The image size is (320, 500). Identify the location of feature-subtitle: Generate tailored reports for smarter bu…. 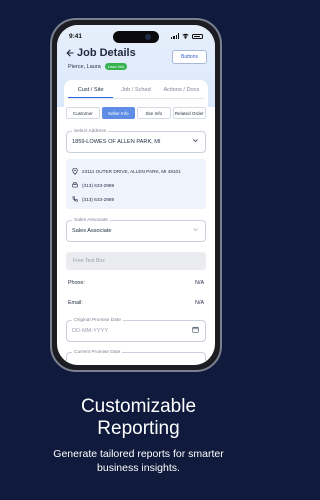
(138, 461).